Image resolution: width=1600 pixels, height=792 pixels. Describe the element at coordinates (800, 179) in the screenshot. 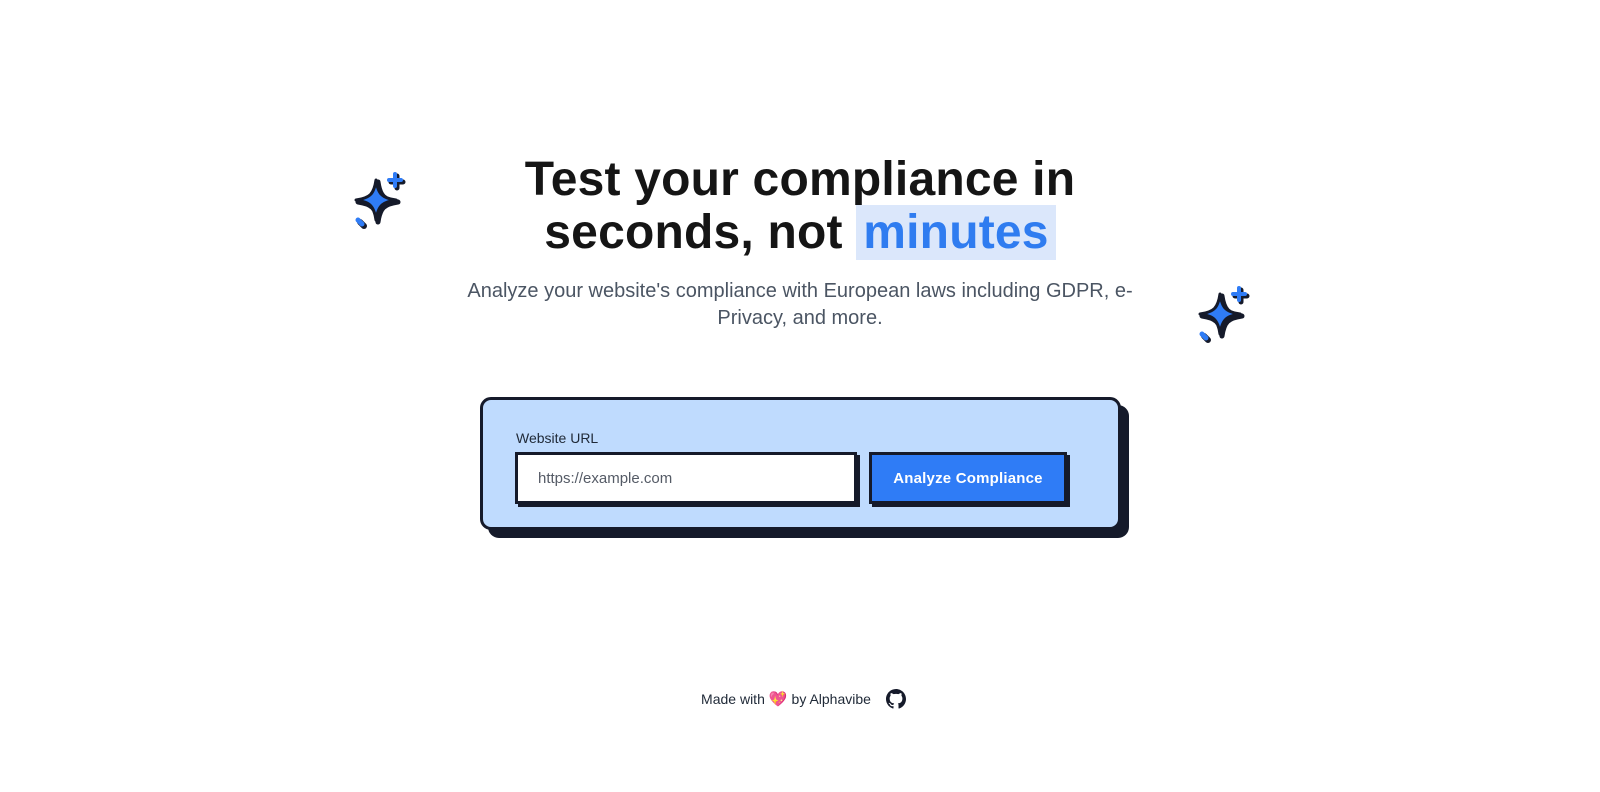

I see `title-line-1: Test your compliance in` at that location.